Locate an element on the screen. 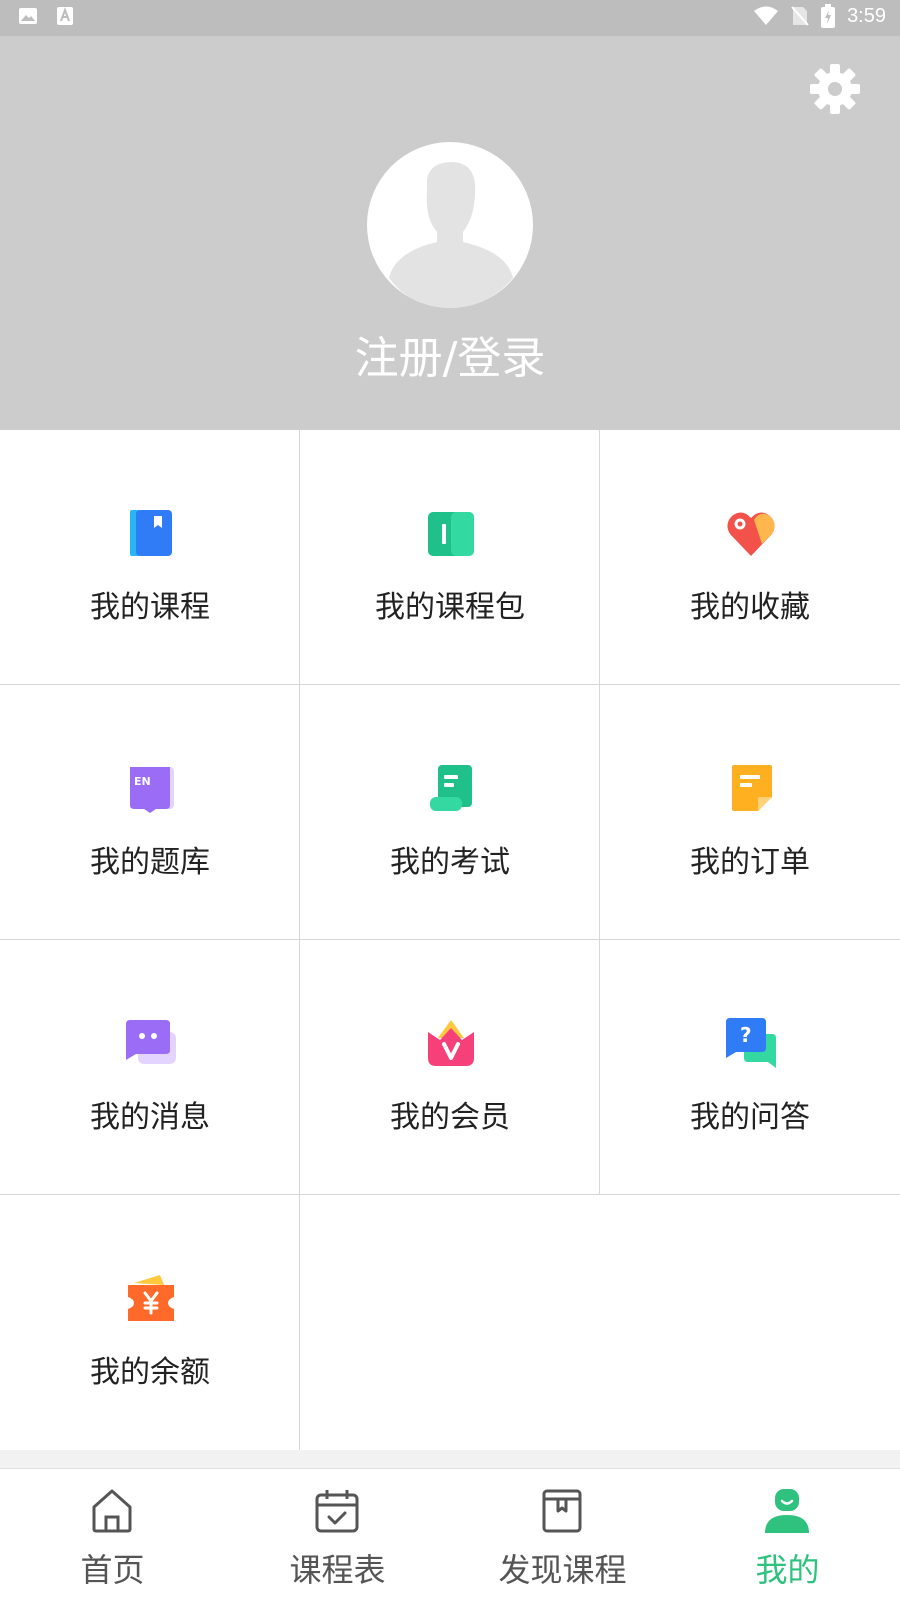 This screenshot has width=900, height=1601. home-icon is located at coordinates (112, 1511).